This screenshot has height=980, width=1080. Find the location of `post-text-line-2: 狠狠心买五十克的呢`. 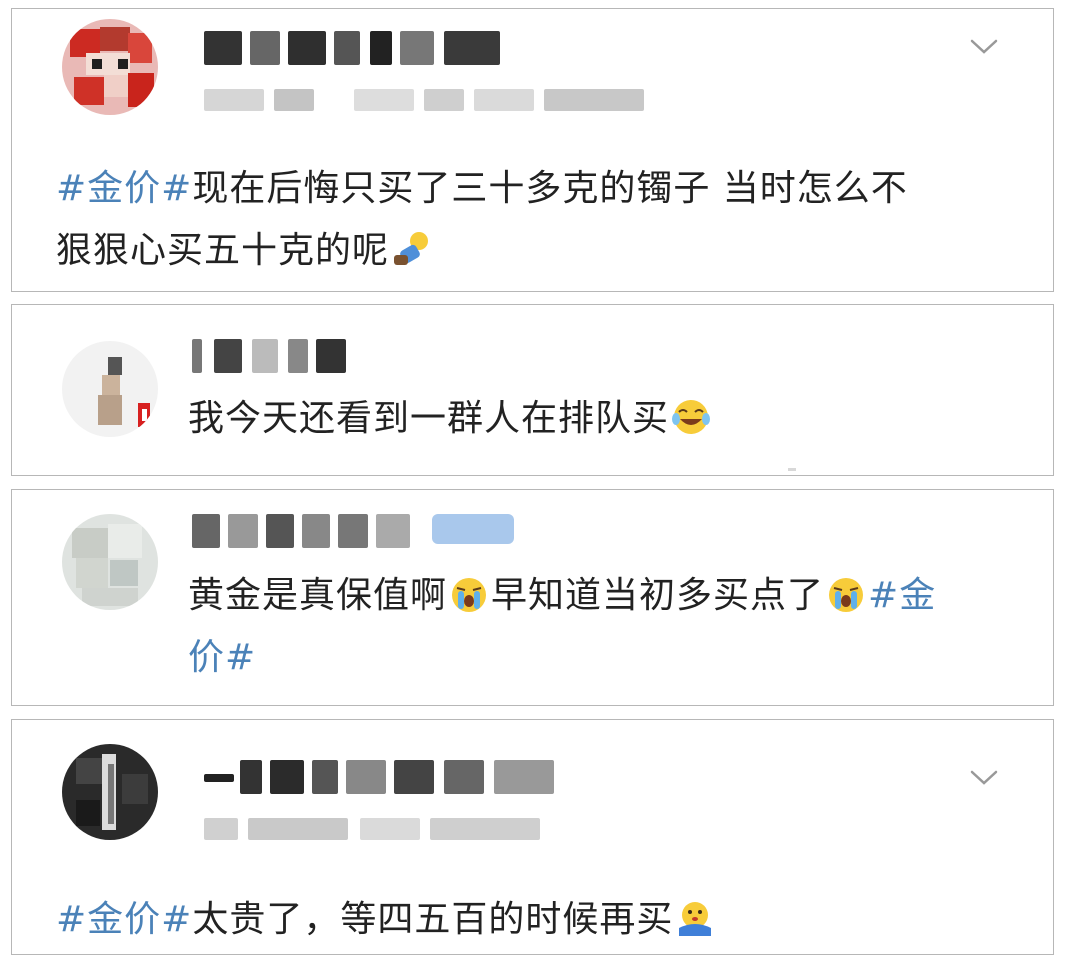

post-text-line-2: 狠狠心买五十克的呢 is located at coordinates (244, 251).